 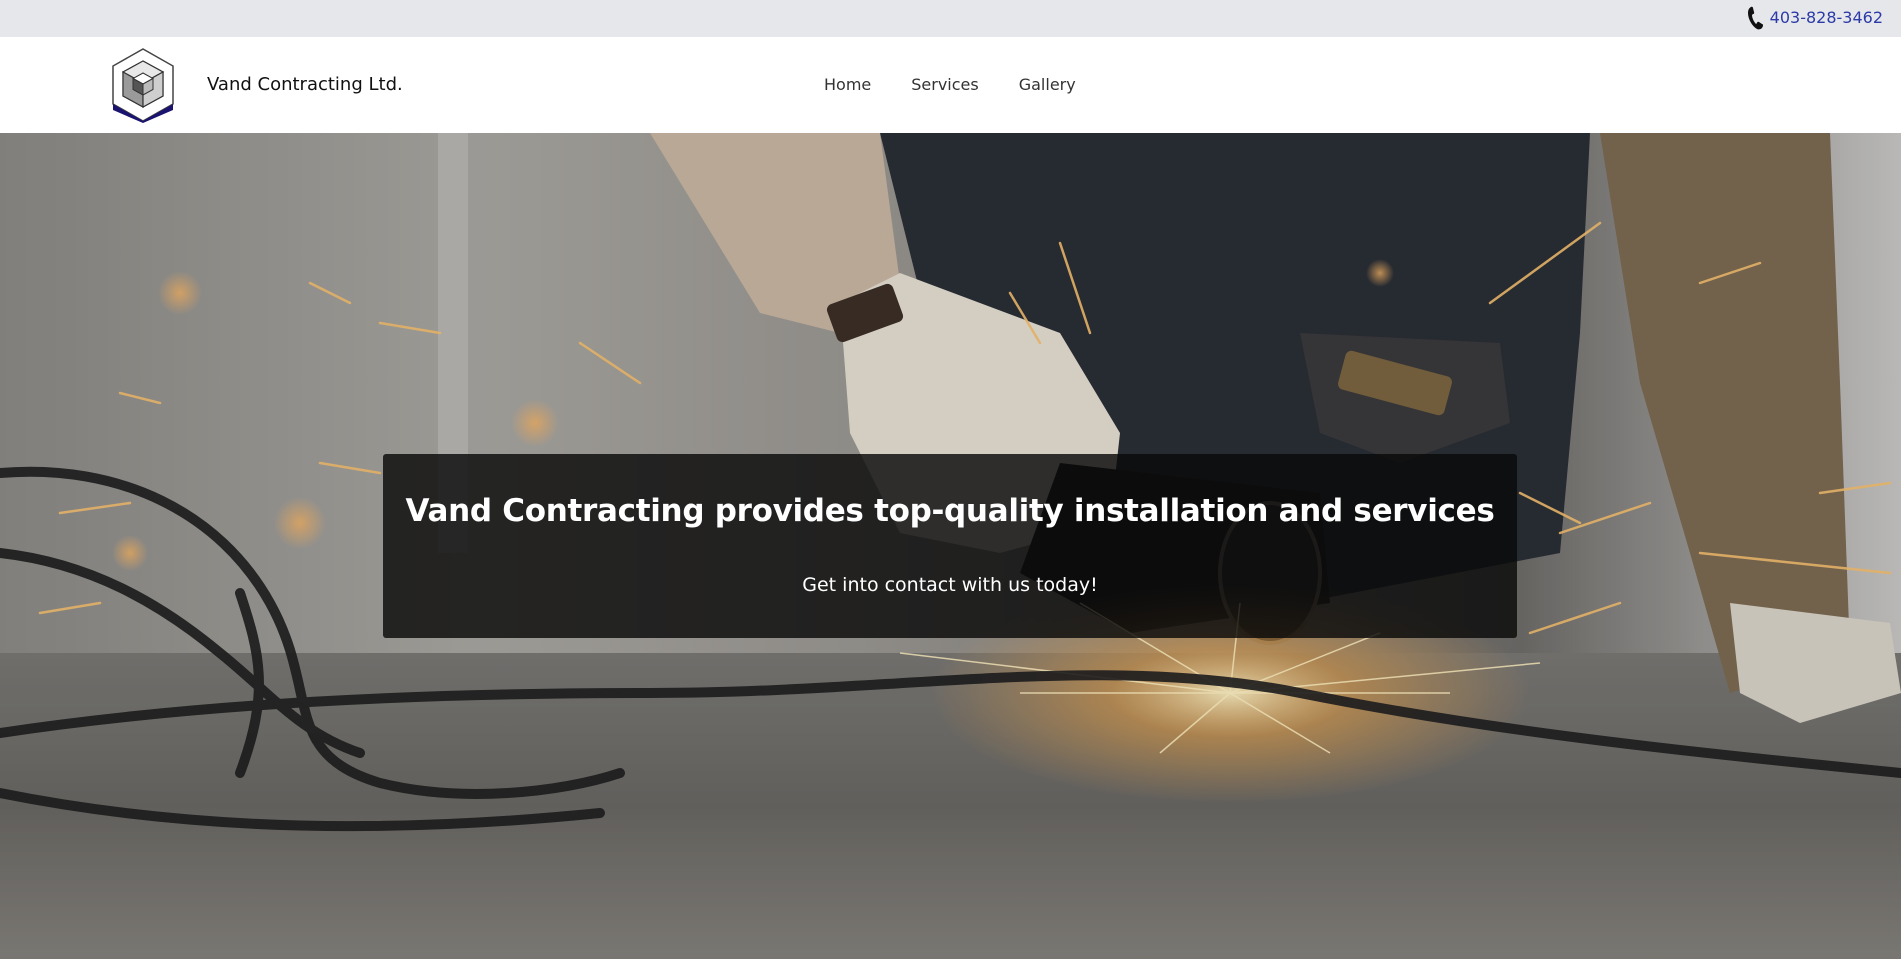 What do you see at coordinates (847, 85) in the screenshot?
I see `nav-home: Home` at bounding box center [847, 85].